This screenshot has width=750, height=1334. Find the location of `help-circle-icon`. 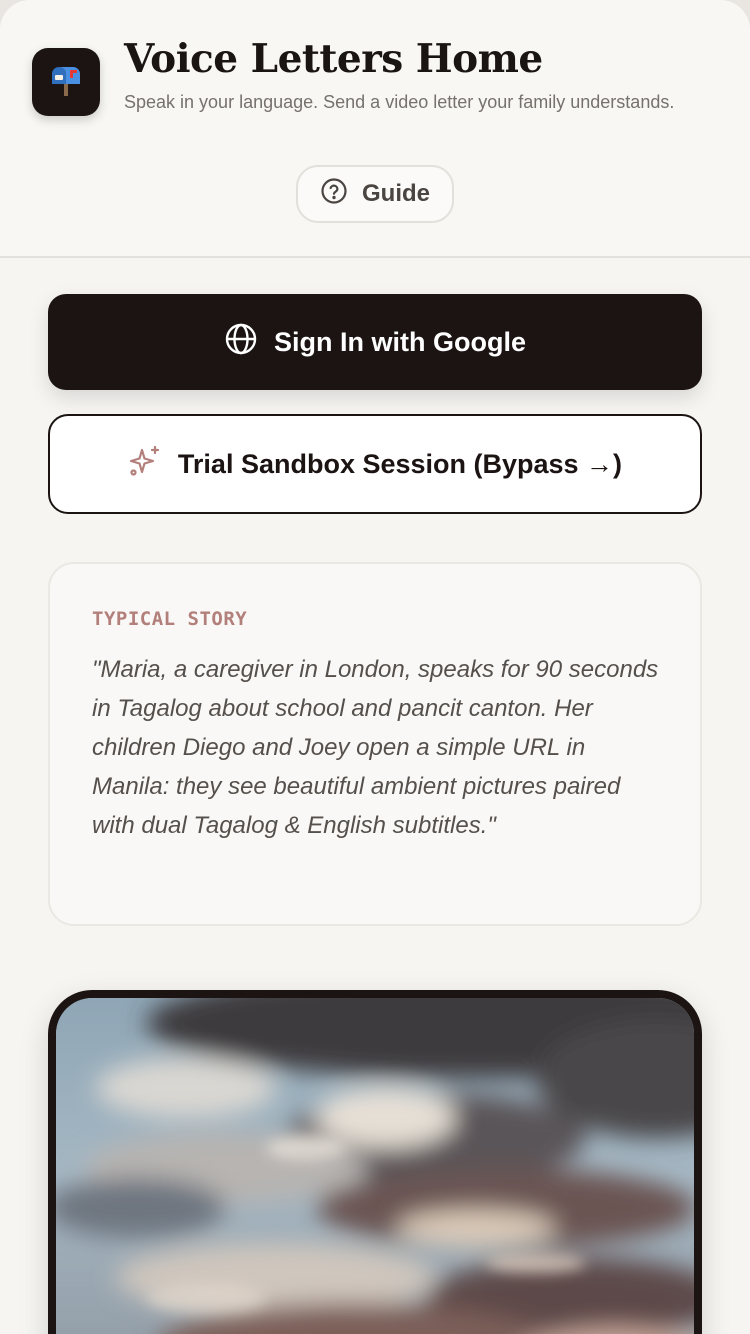

help-circle-icon is located at coordinates (334, 194).